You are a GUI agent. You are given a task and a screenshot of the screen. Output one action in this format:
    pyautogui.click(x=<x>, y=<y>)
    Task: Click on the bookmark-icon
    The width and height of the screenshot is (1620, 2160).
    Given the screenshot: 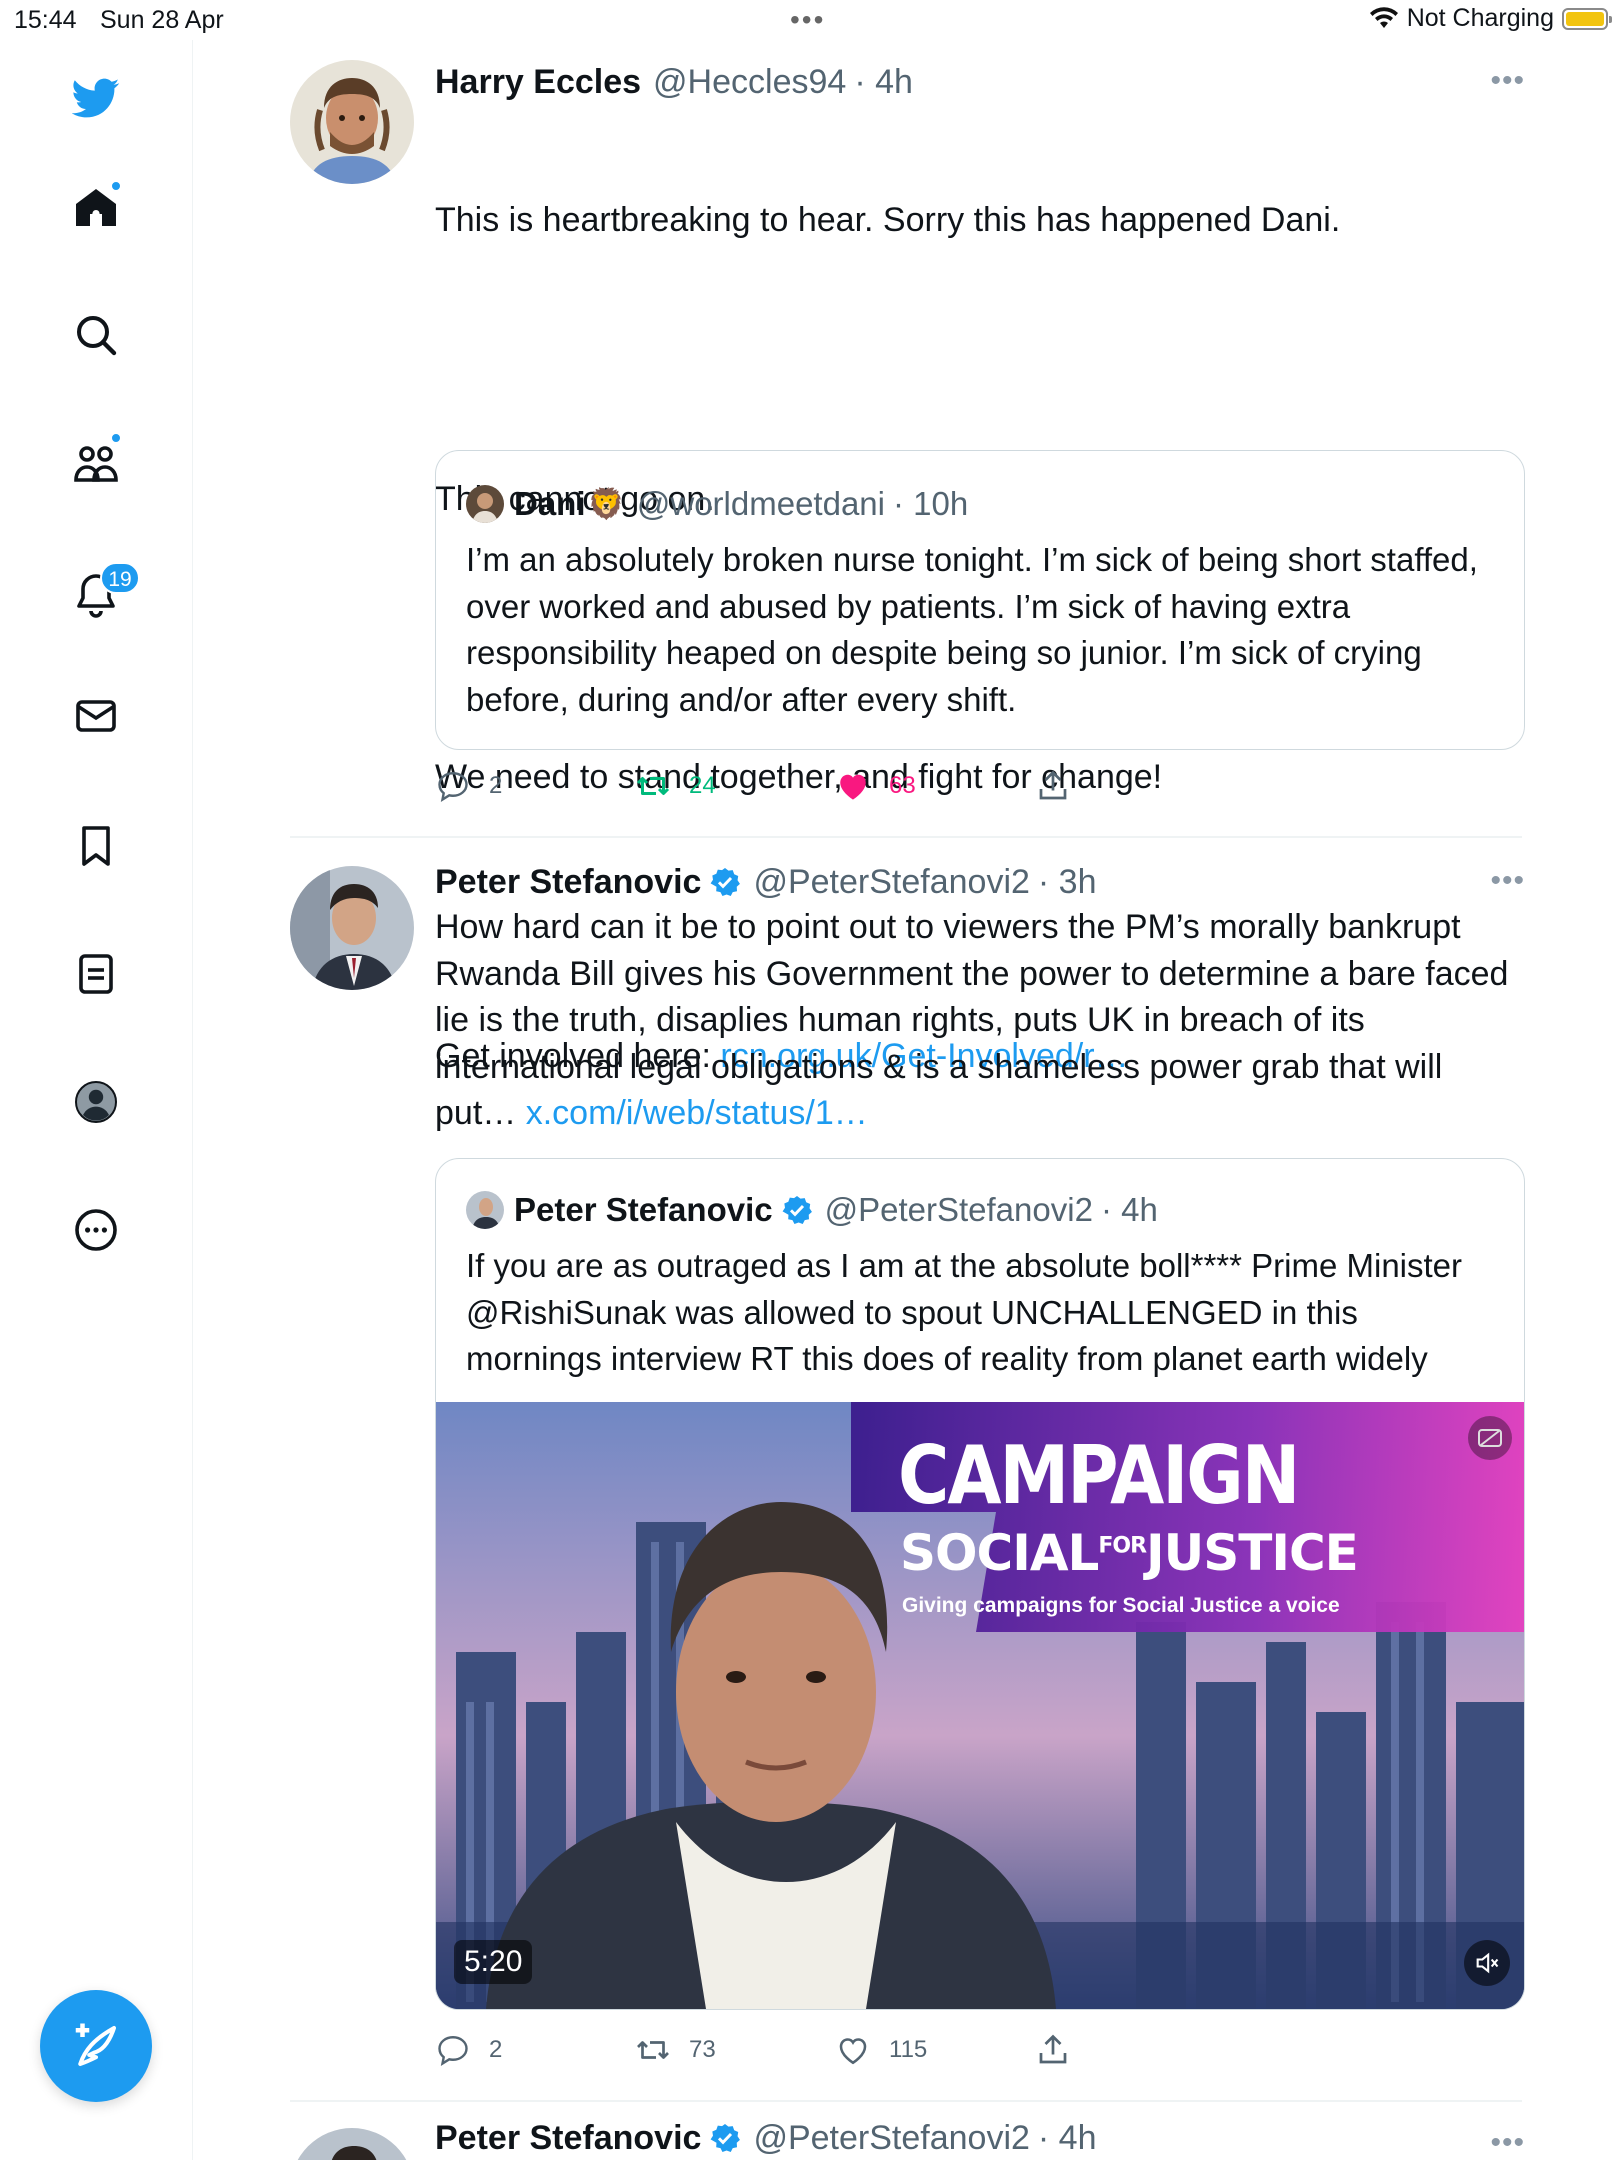 What is the action you would take?
    pyautogui.click(x=96, y=846)
    